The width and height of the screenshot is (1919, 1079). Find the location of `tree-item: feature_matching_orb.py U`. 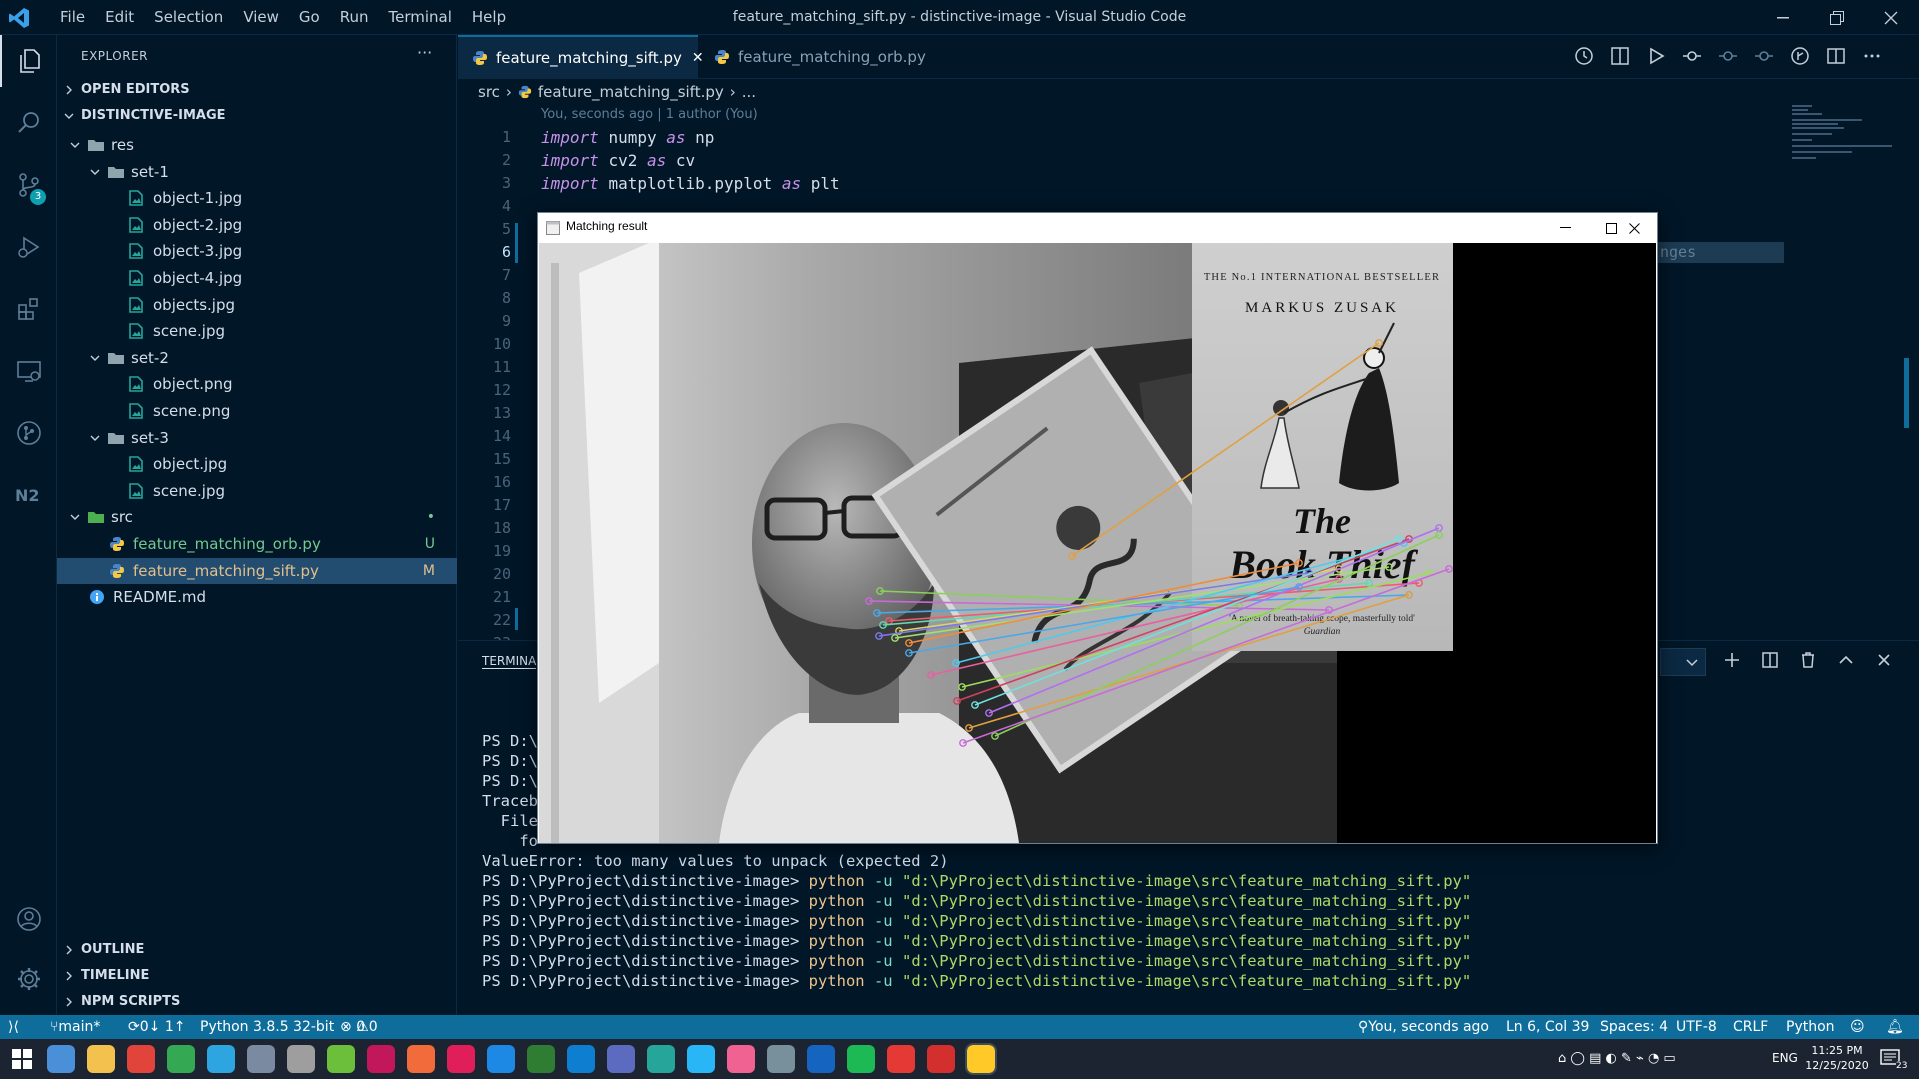

tree-item: feature_matching_orb.py U is located at coordinates (257, 544).